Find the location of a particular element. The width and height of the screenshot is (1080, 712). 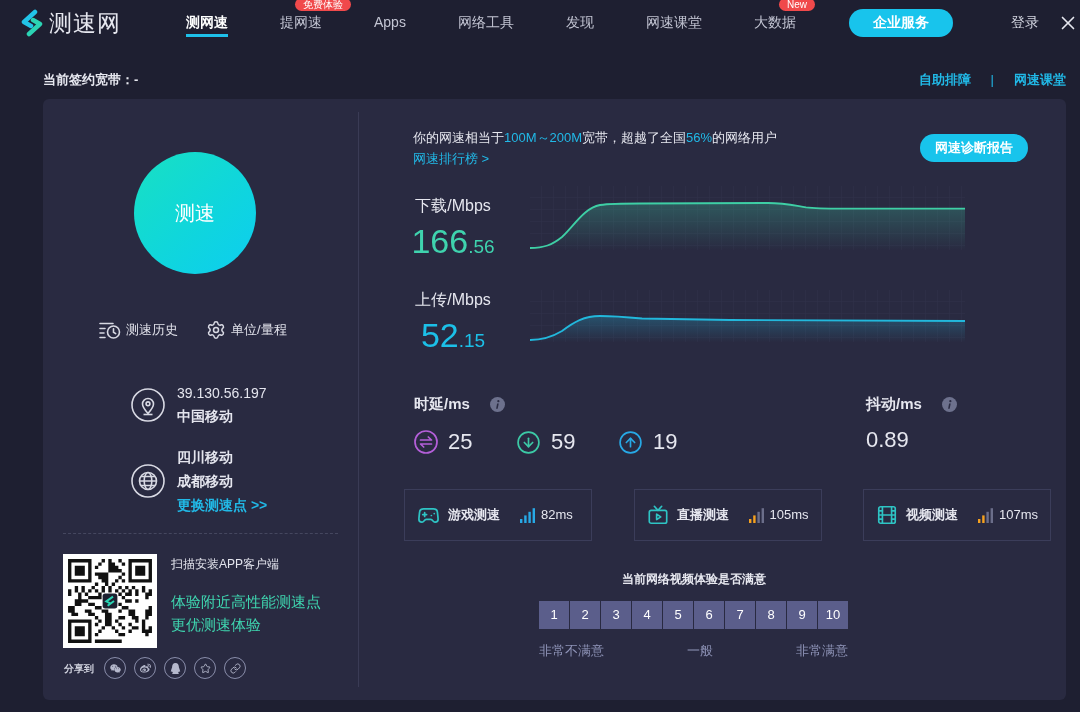

rating-button: 3 is located at coordinates (616, 615).